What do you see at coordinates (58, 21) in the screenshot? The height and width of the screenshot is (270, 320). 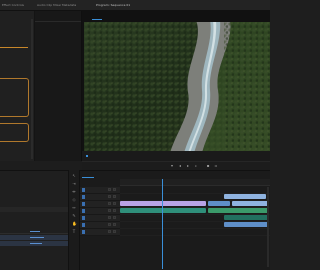 I see `panel-divider` at bounding box center [58, 21].